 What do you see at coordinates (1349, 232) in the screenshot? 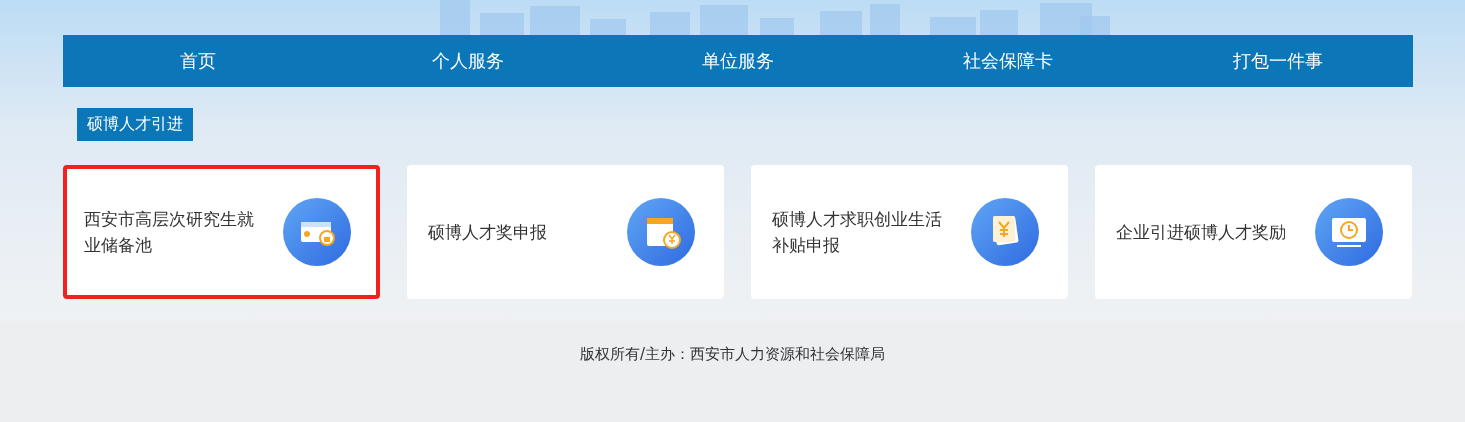
I see `monitor-icon` at bounding box center [1349, 232].